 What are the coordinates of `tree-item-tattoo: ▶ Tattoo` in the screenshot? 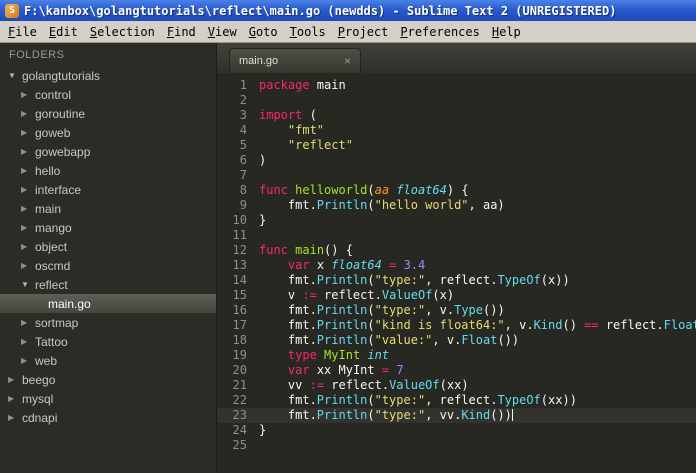 It's located at (108, 341).